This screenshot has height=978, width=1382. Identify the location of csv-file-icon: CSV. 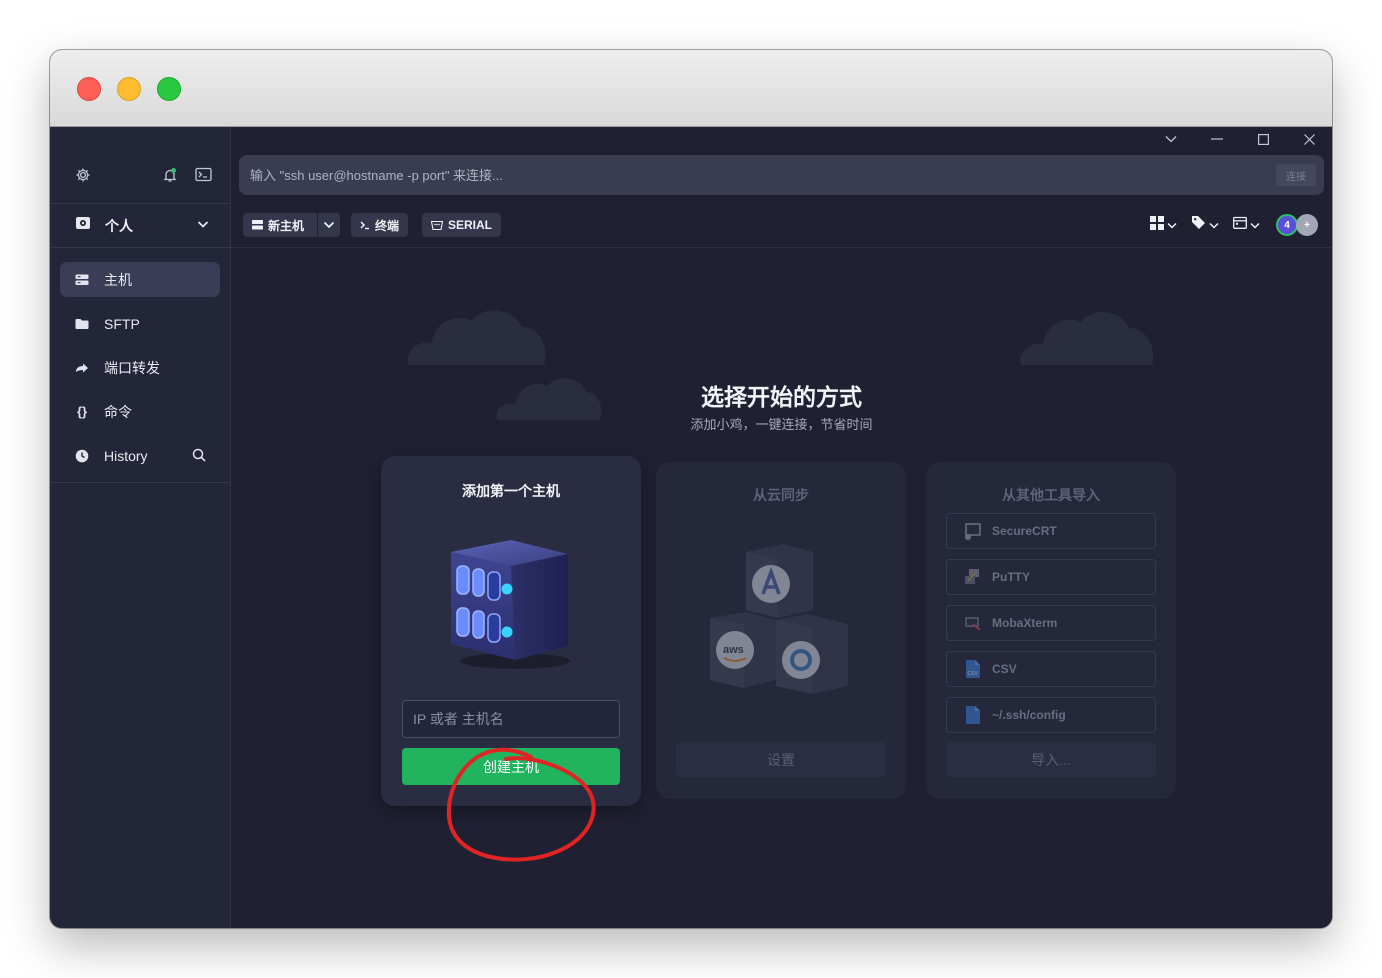
(973, 669).